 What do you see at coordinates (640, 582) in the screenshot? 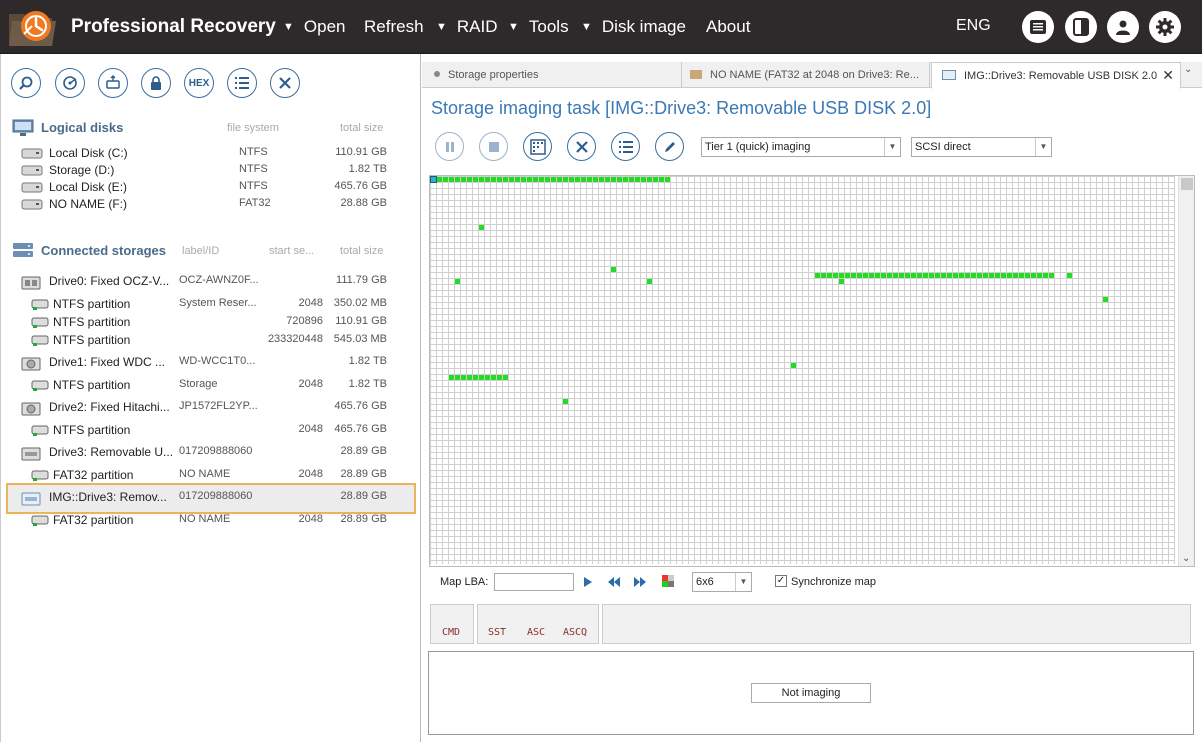
I see `next-block-icon` at bounding box center [640, 582].